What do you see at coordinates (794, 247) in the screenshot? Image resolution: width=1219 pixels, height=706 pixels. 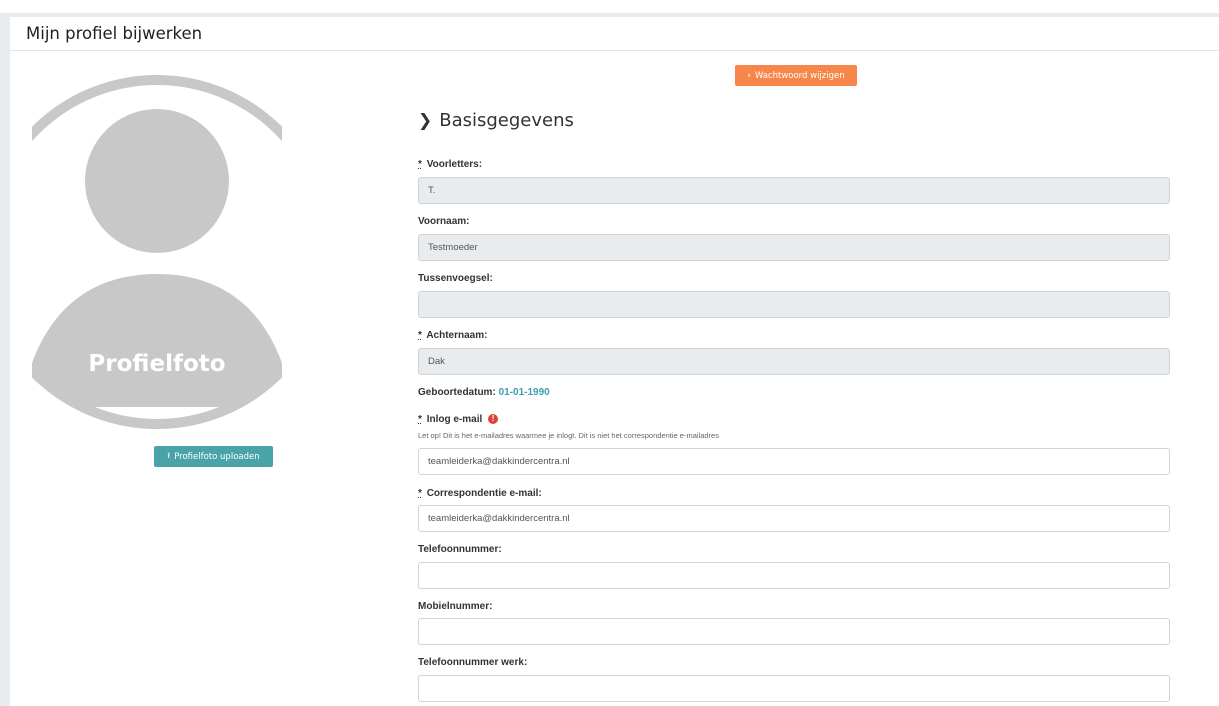 I see `voornaam-field: Testmoeder` at bounding box center [794, 247].